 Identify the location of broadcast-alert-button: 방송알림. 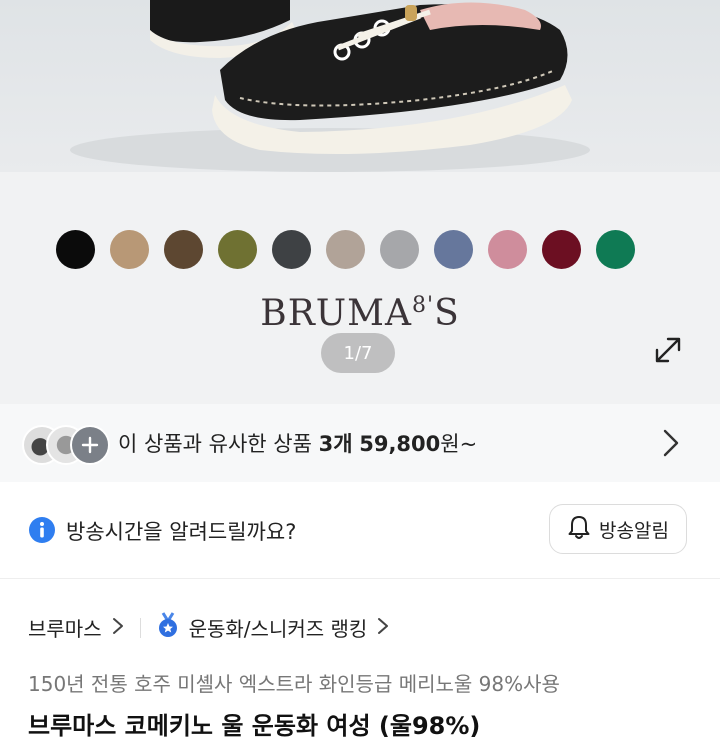
(618, 529).